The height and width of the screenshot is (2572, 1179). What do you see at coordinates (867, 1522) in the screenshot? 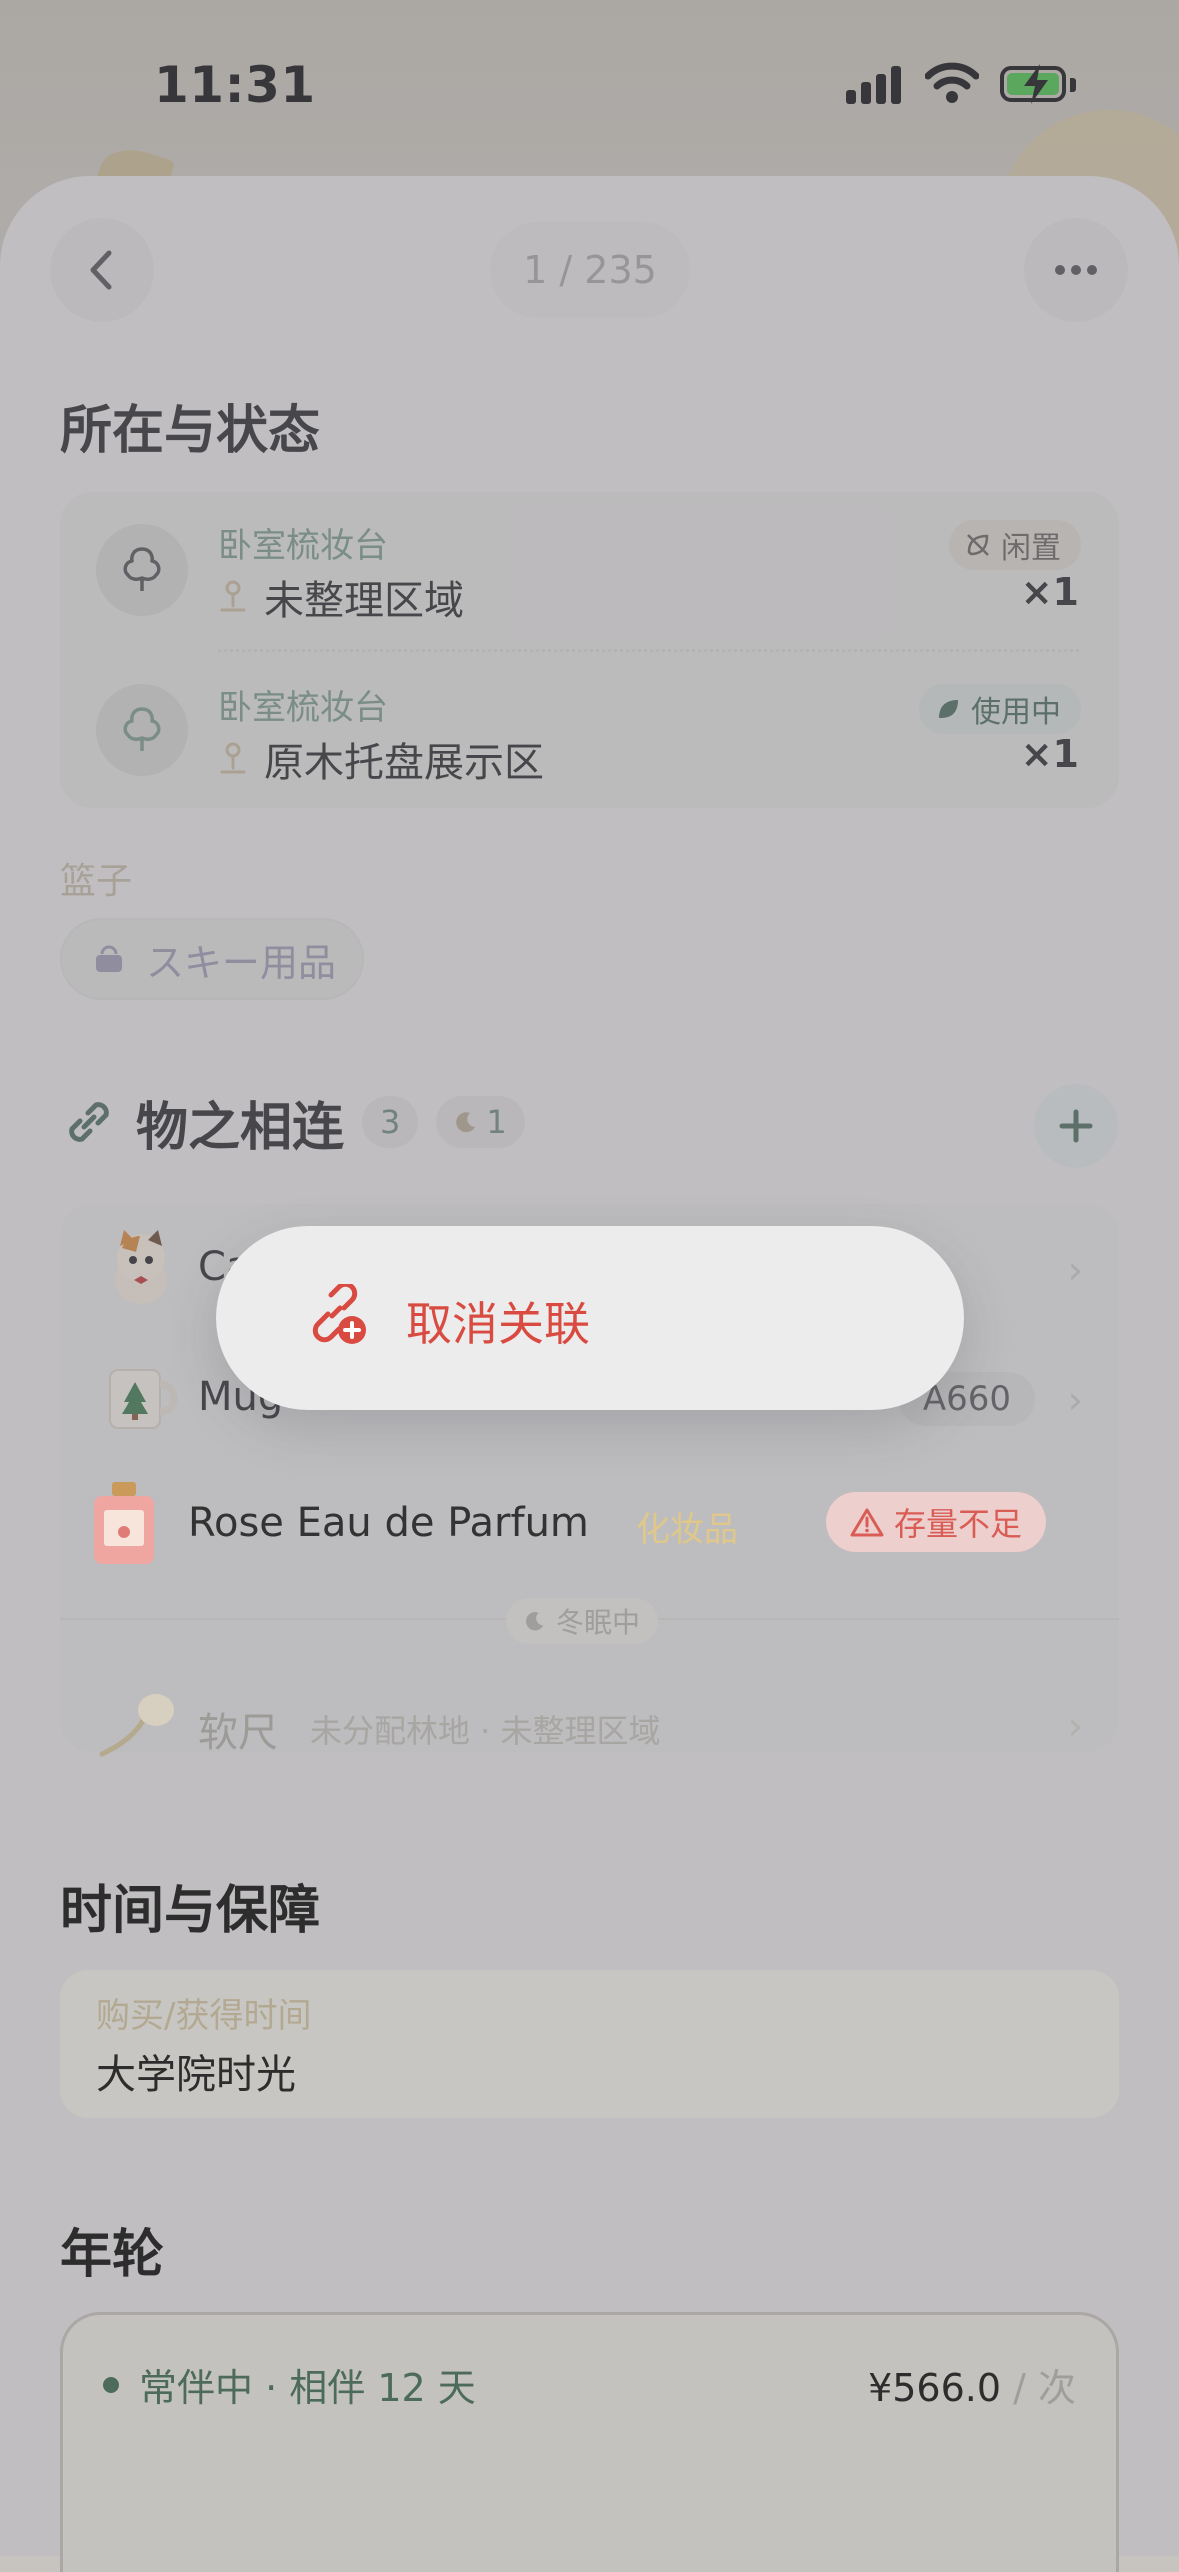
I see `warning-icon` at bounding box center [867, 1522].